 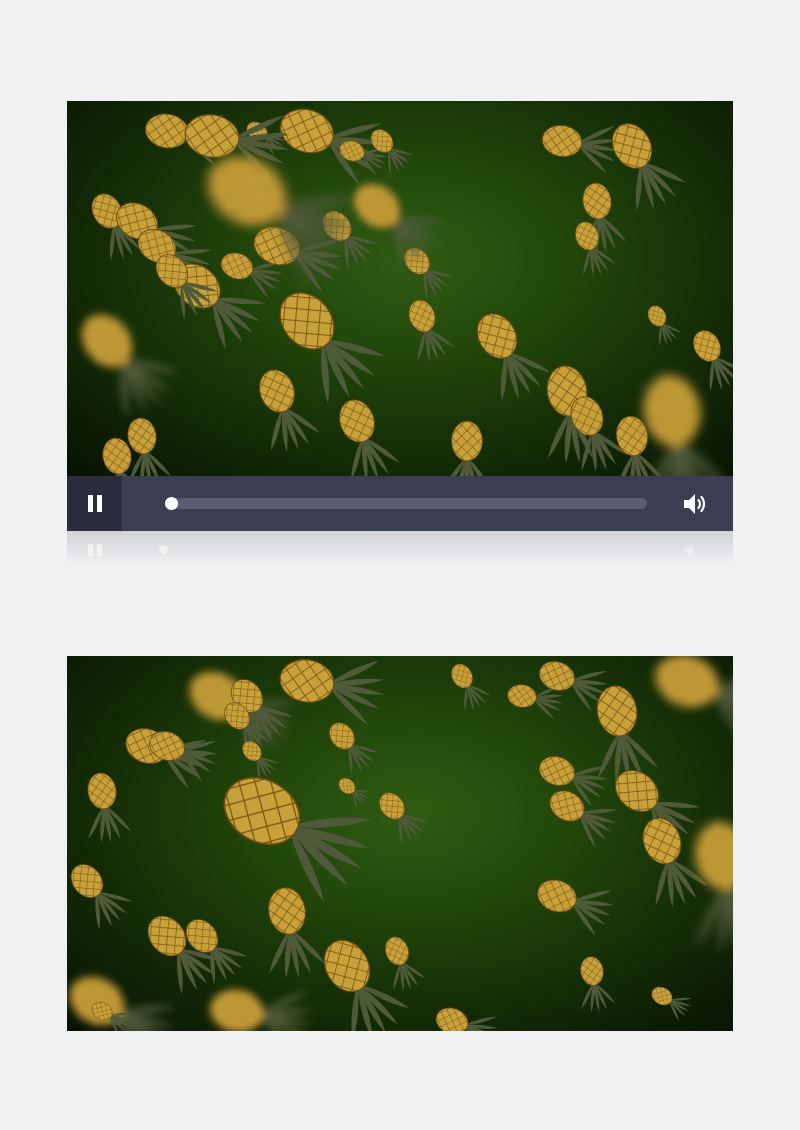 I want to click on video-controls, so click(x=400, y=503).